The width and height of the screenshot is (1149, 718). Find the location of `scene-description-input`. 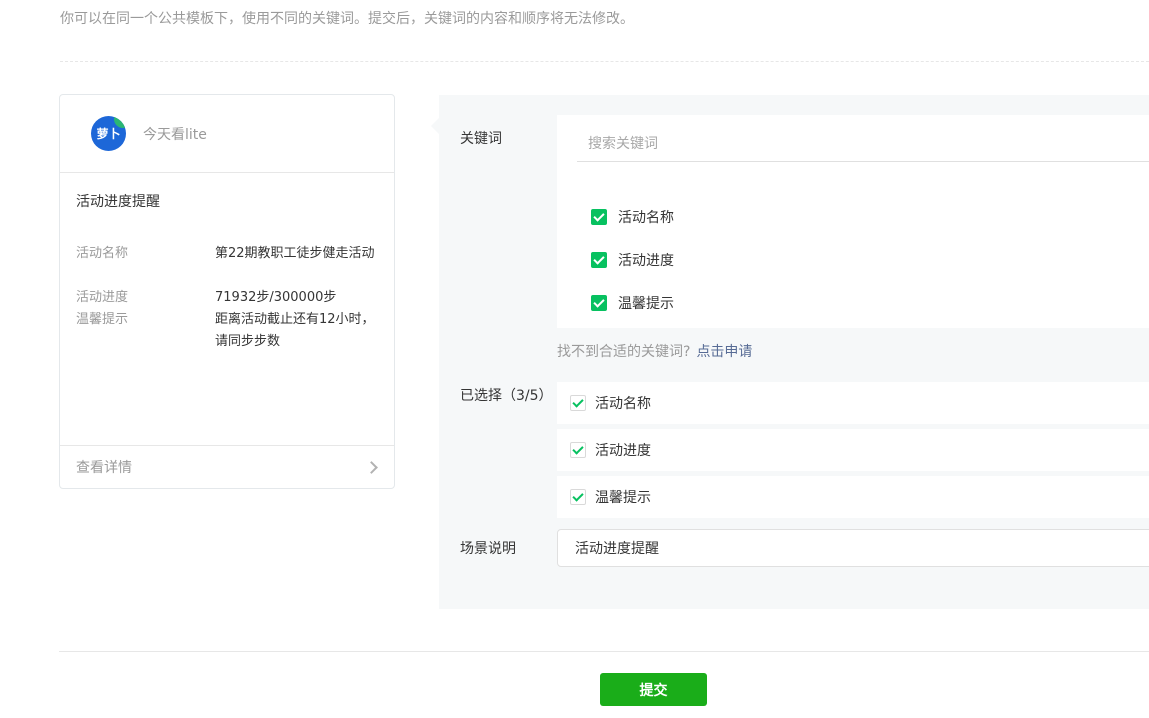

scene-description-input is located at coordinates (853, 548).